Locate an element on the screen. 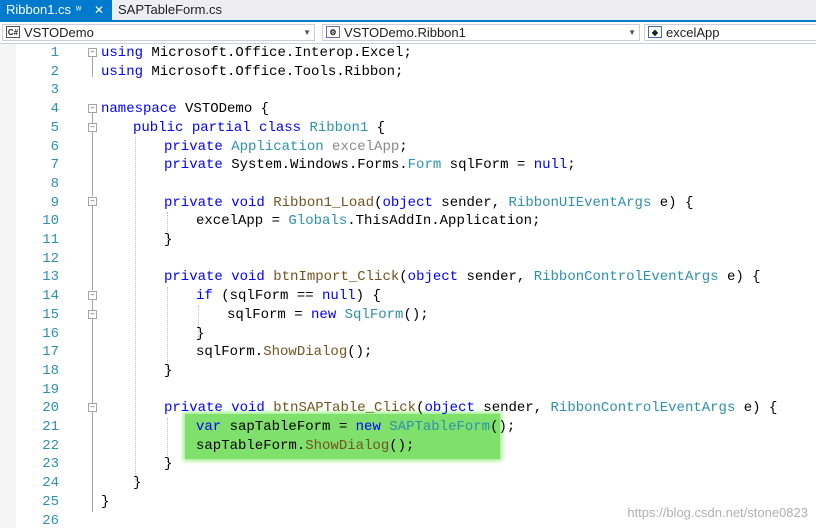  code-line: private Application excelApp; is located at coordinates (286, 147).